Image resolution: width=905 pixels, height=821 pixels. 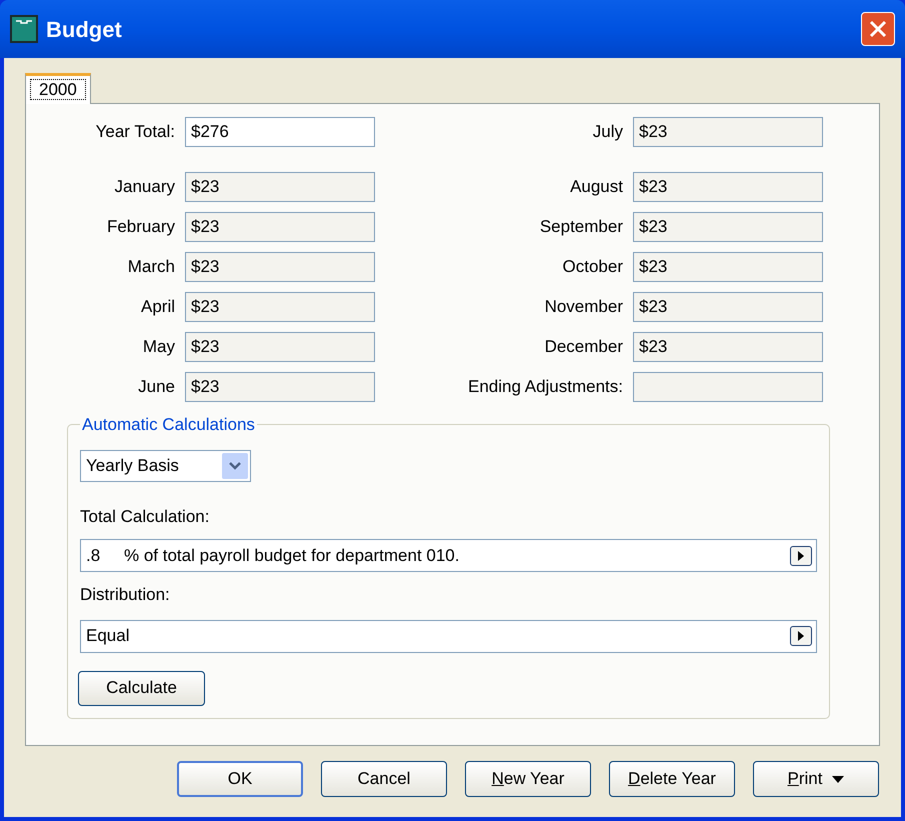 What do you see at coordinates (58, 88) in the screenshot?
I see `tab: 2000` at bounding box center [58, 88].